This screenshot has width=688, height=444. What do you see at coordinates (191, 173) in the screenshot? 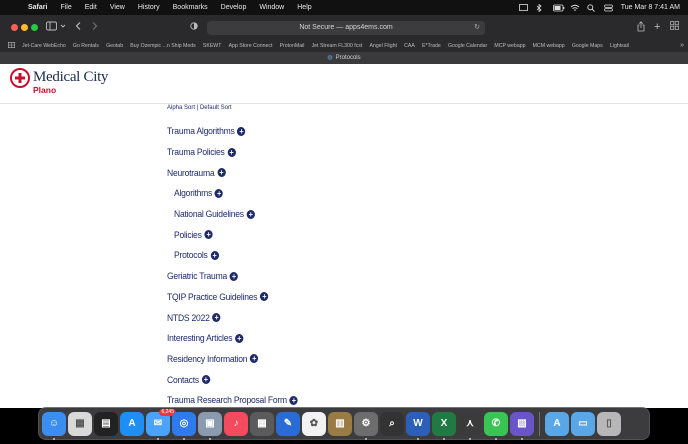
I see `nav-item-label: Neurotrauma` at bounding box center [191, 173].